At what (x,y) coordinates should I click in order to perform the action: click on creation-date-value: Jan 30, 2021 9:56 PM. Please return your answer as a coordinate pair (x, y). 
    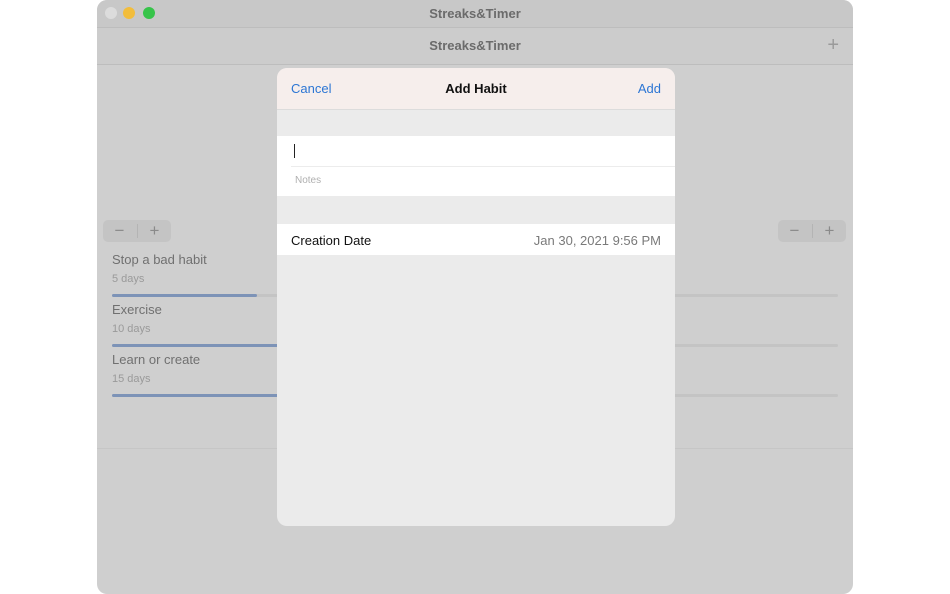
    Looking at the image, I should click on (597, 240).